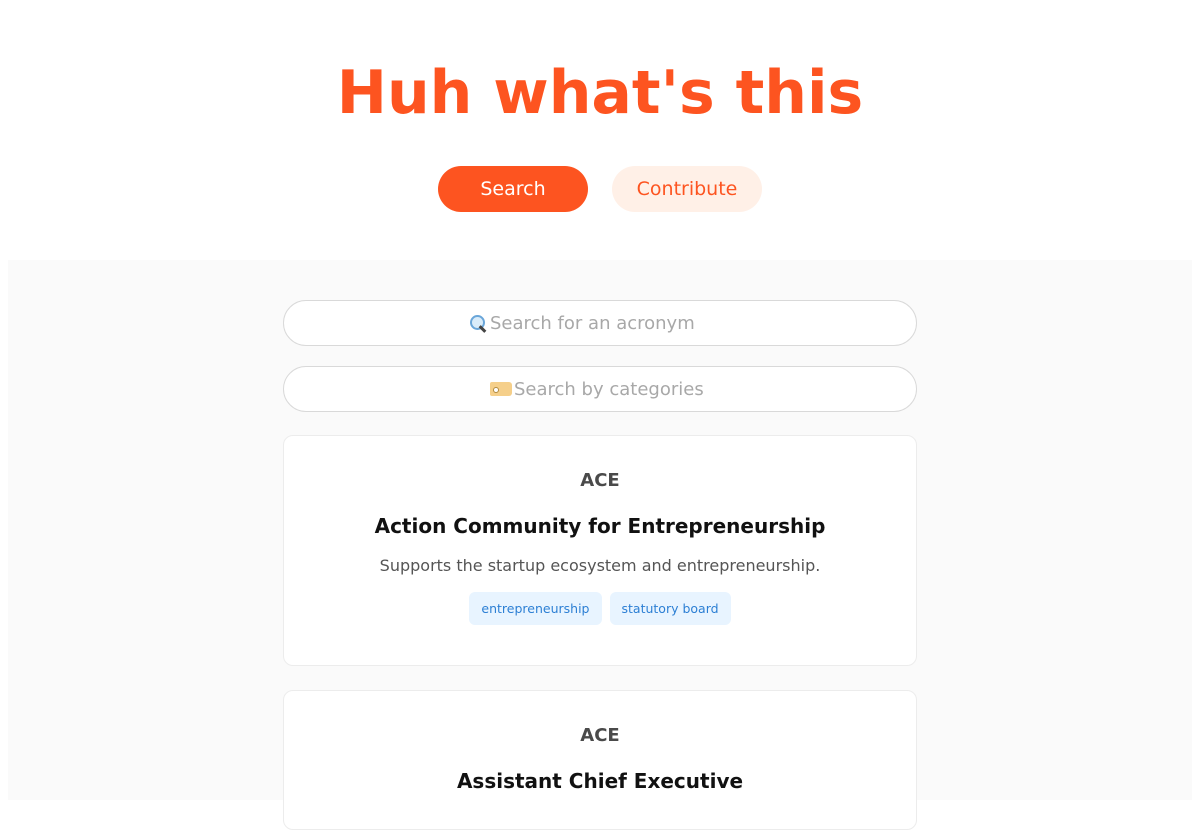  I want to click on result-tags: entrepreneurship statutory board, so click(600, 608).